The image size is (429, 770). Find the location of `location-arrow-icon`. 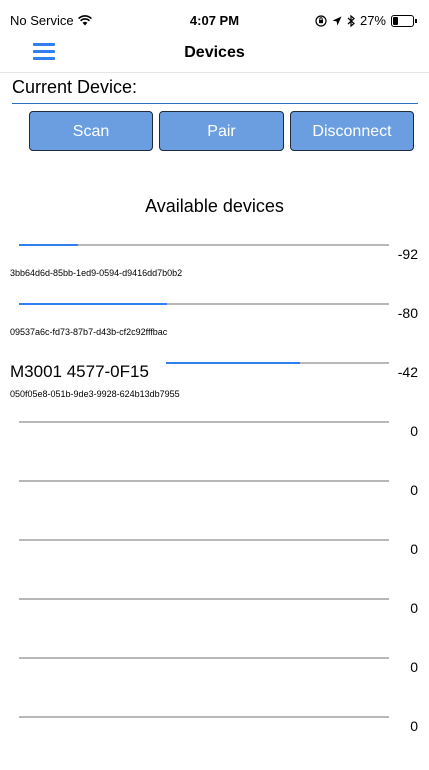

location-arrow-icon is located at coordinates (337, 20).